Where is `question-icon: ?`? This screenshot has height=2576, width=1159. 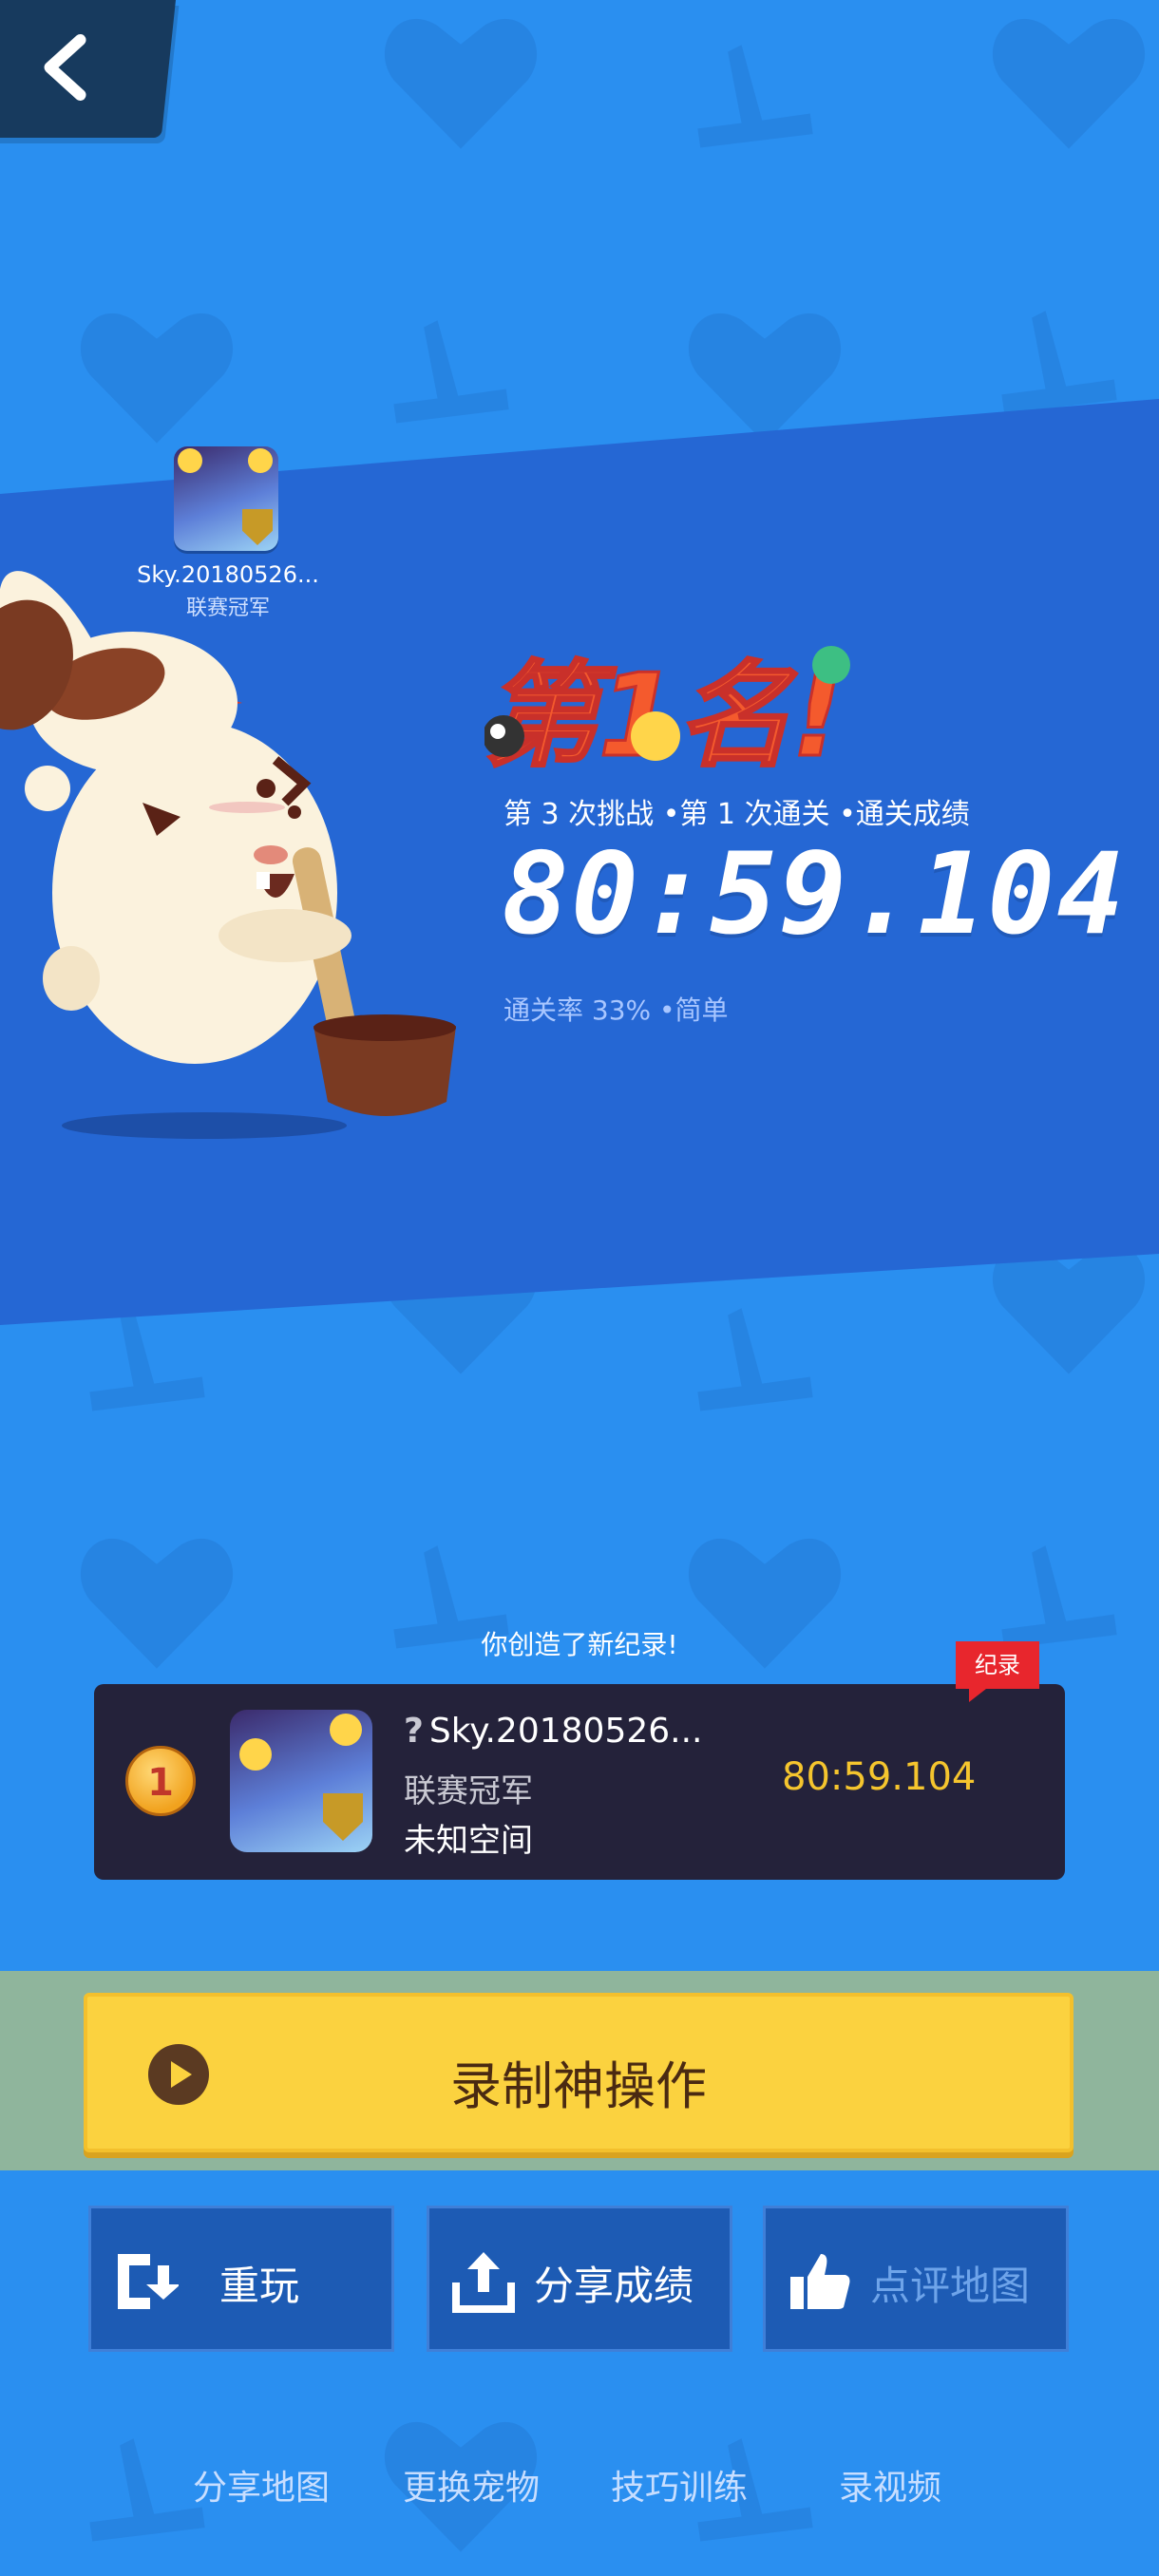
question-icon: ? is located at coordinates (414, 1731).